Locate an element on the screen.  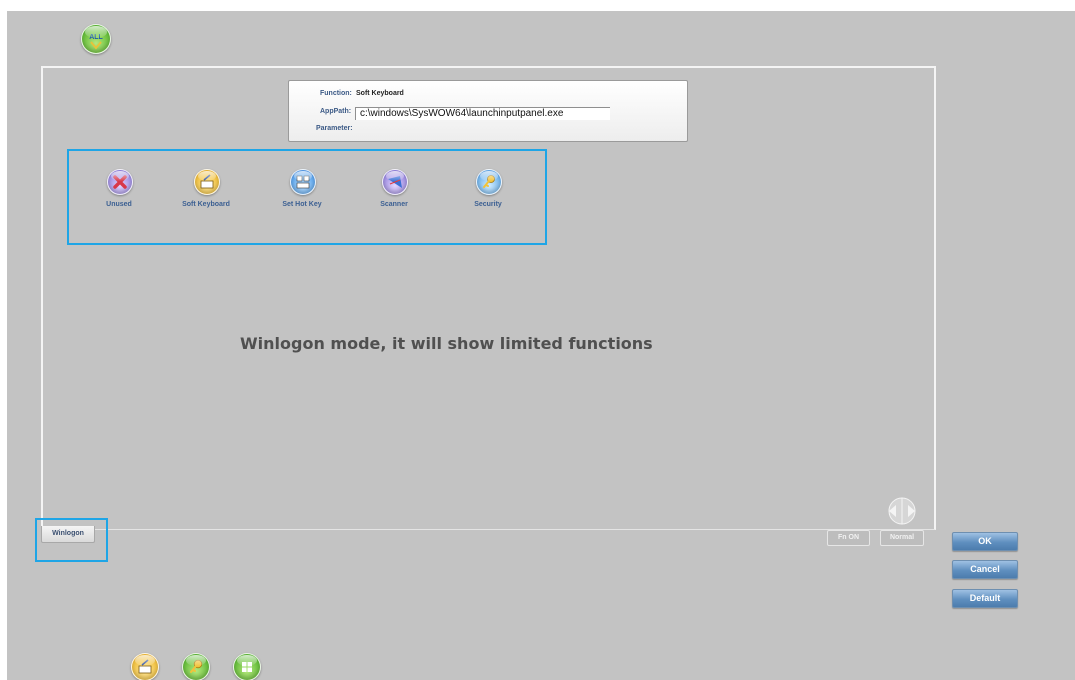
function-item-unused: Unused is located at coordinates (119, 194).